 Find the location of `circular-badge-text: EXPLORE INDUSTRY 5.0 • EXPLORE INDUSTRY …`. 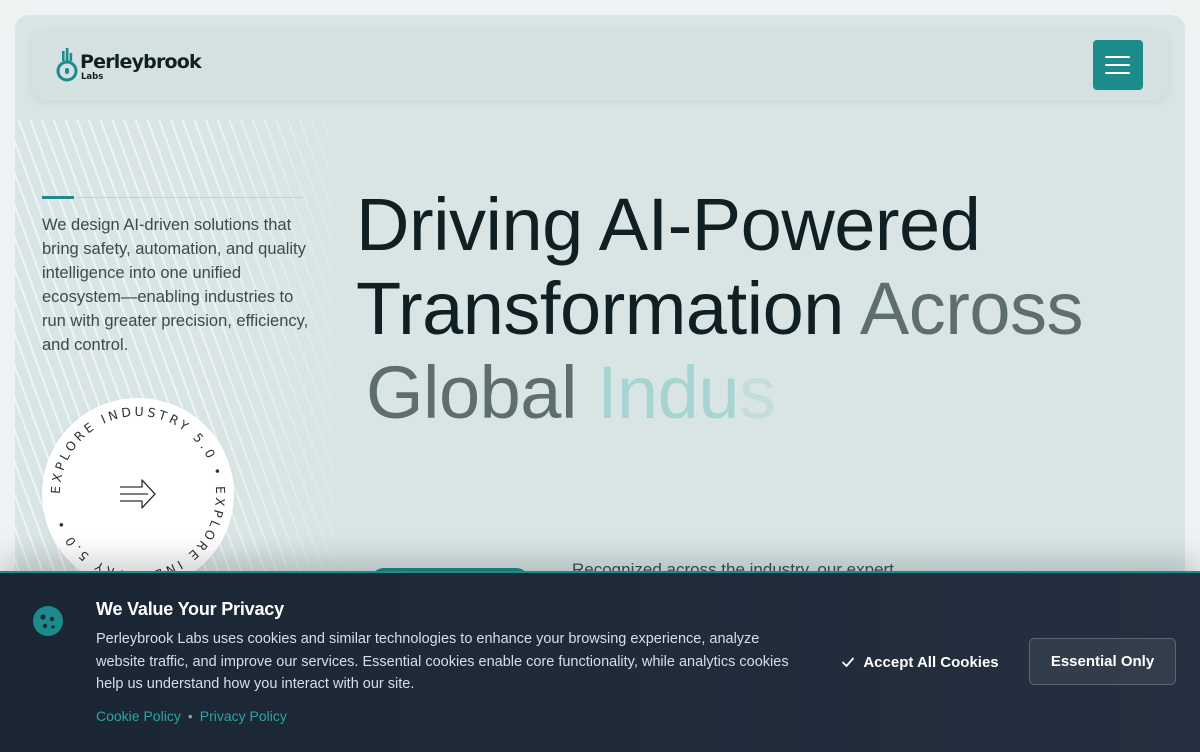

circular-badge-text: EXPLORE INDUSTRY 5.0 • EXPLORE INDUSTRY … is located at coordinates (136, 494).